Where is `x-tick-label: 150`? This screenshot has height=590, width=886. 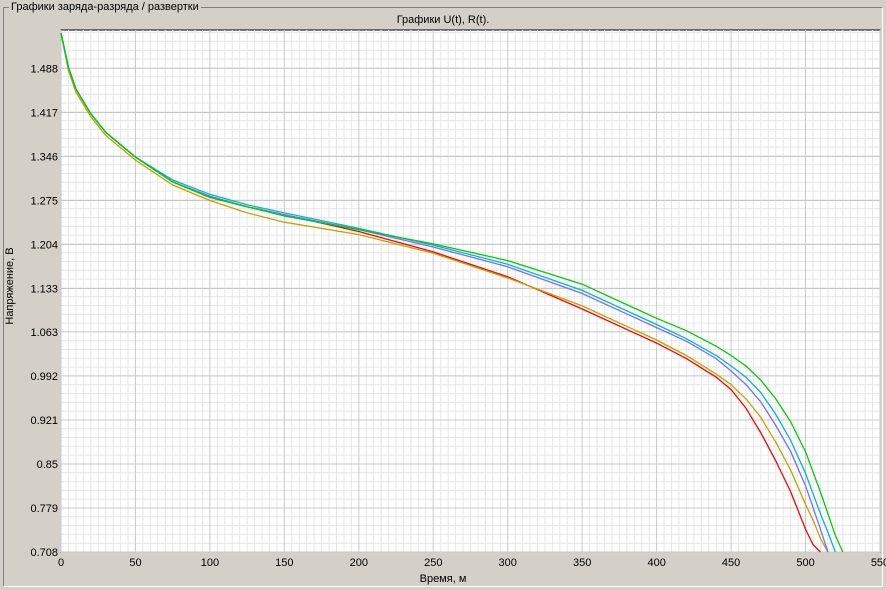
x-tick-label: 150 is located at coordinates (284, 563).